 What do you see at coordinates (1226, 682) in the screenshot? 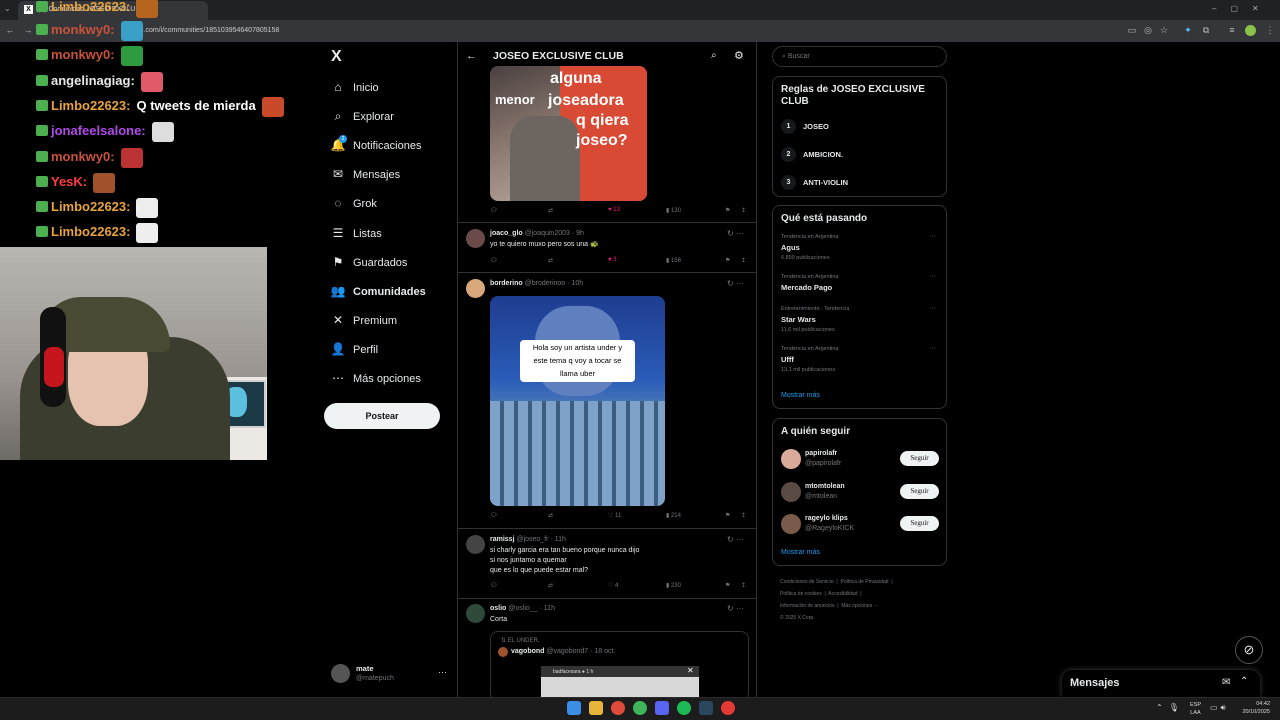
I see `compose-message-icon: ✉` at bounding box center [1226, 682].